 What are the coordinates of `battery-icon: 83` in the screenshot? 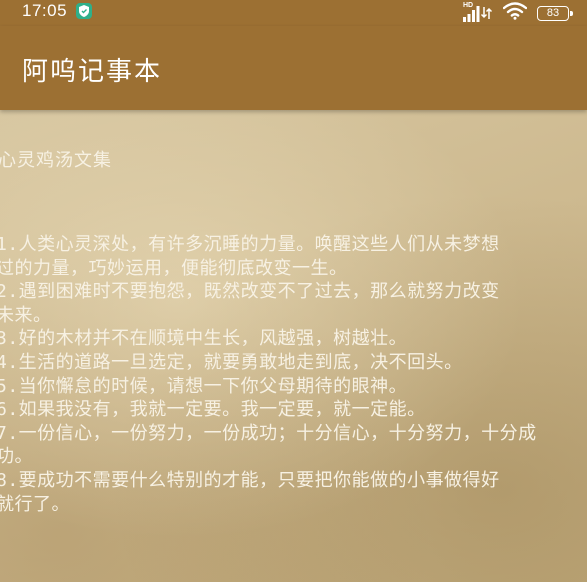 It's located at (555, 13).